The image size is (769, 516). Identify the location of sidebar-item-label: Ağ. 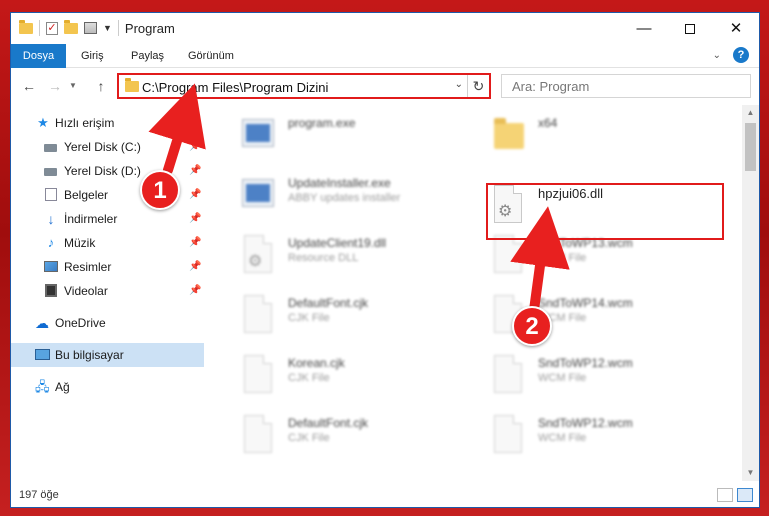
(62, 387).